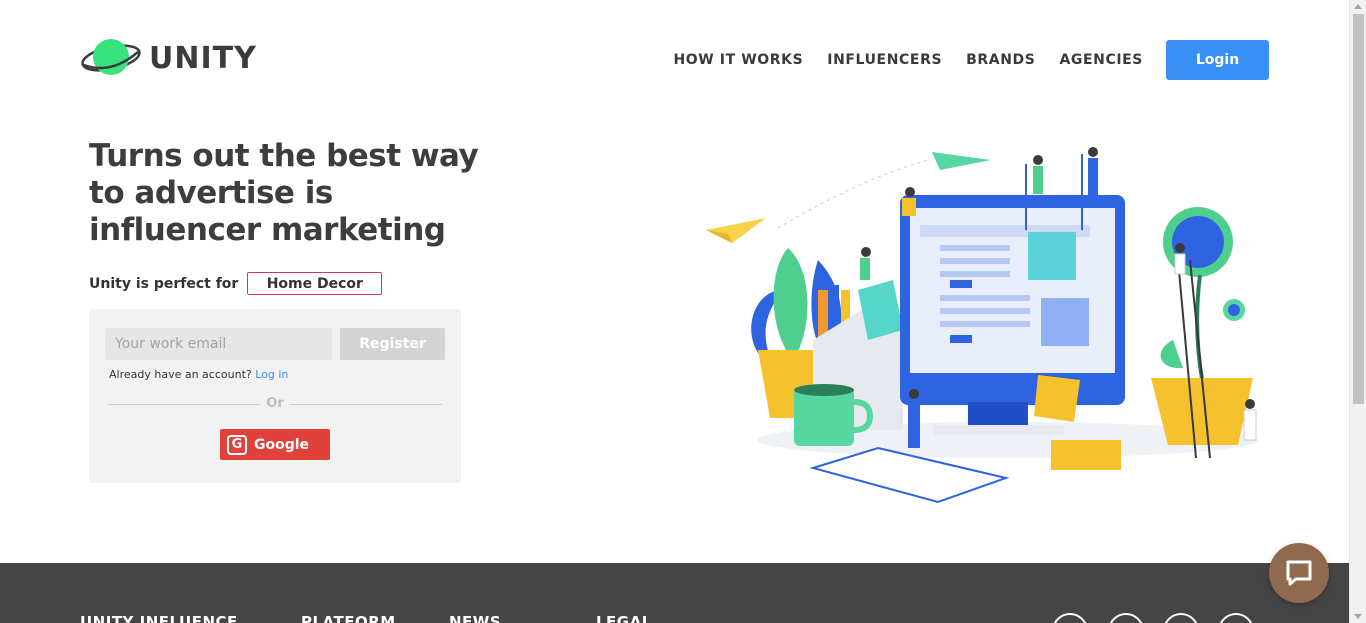 Image resolution: width=1366 pixels, height=623 pixels. Describe the element at coordinates (884, 60) in the screenshot. I see `nav-influencers: INFLUENCERS` at that location.